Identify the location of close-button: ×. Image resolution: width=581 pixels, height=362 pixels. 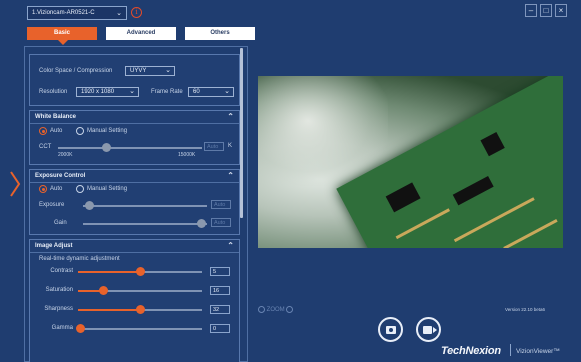
(561, 10).